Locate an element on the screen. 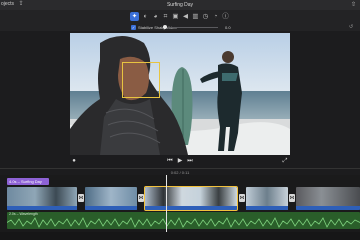  color-balance-icon: ◐ is located at coordinates (145, 16).